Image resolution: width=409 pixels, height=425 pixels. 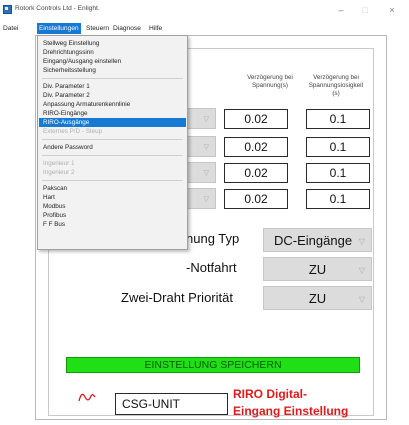 What do you see at coordinates (338, 147) in the screenshot?
I see `row-2-delay-loss-field: 0.1` at bounding box center [338, 147].